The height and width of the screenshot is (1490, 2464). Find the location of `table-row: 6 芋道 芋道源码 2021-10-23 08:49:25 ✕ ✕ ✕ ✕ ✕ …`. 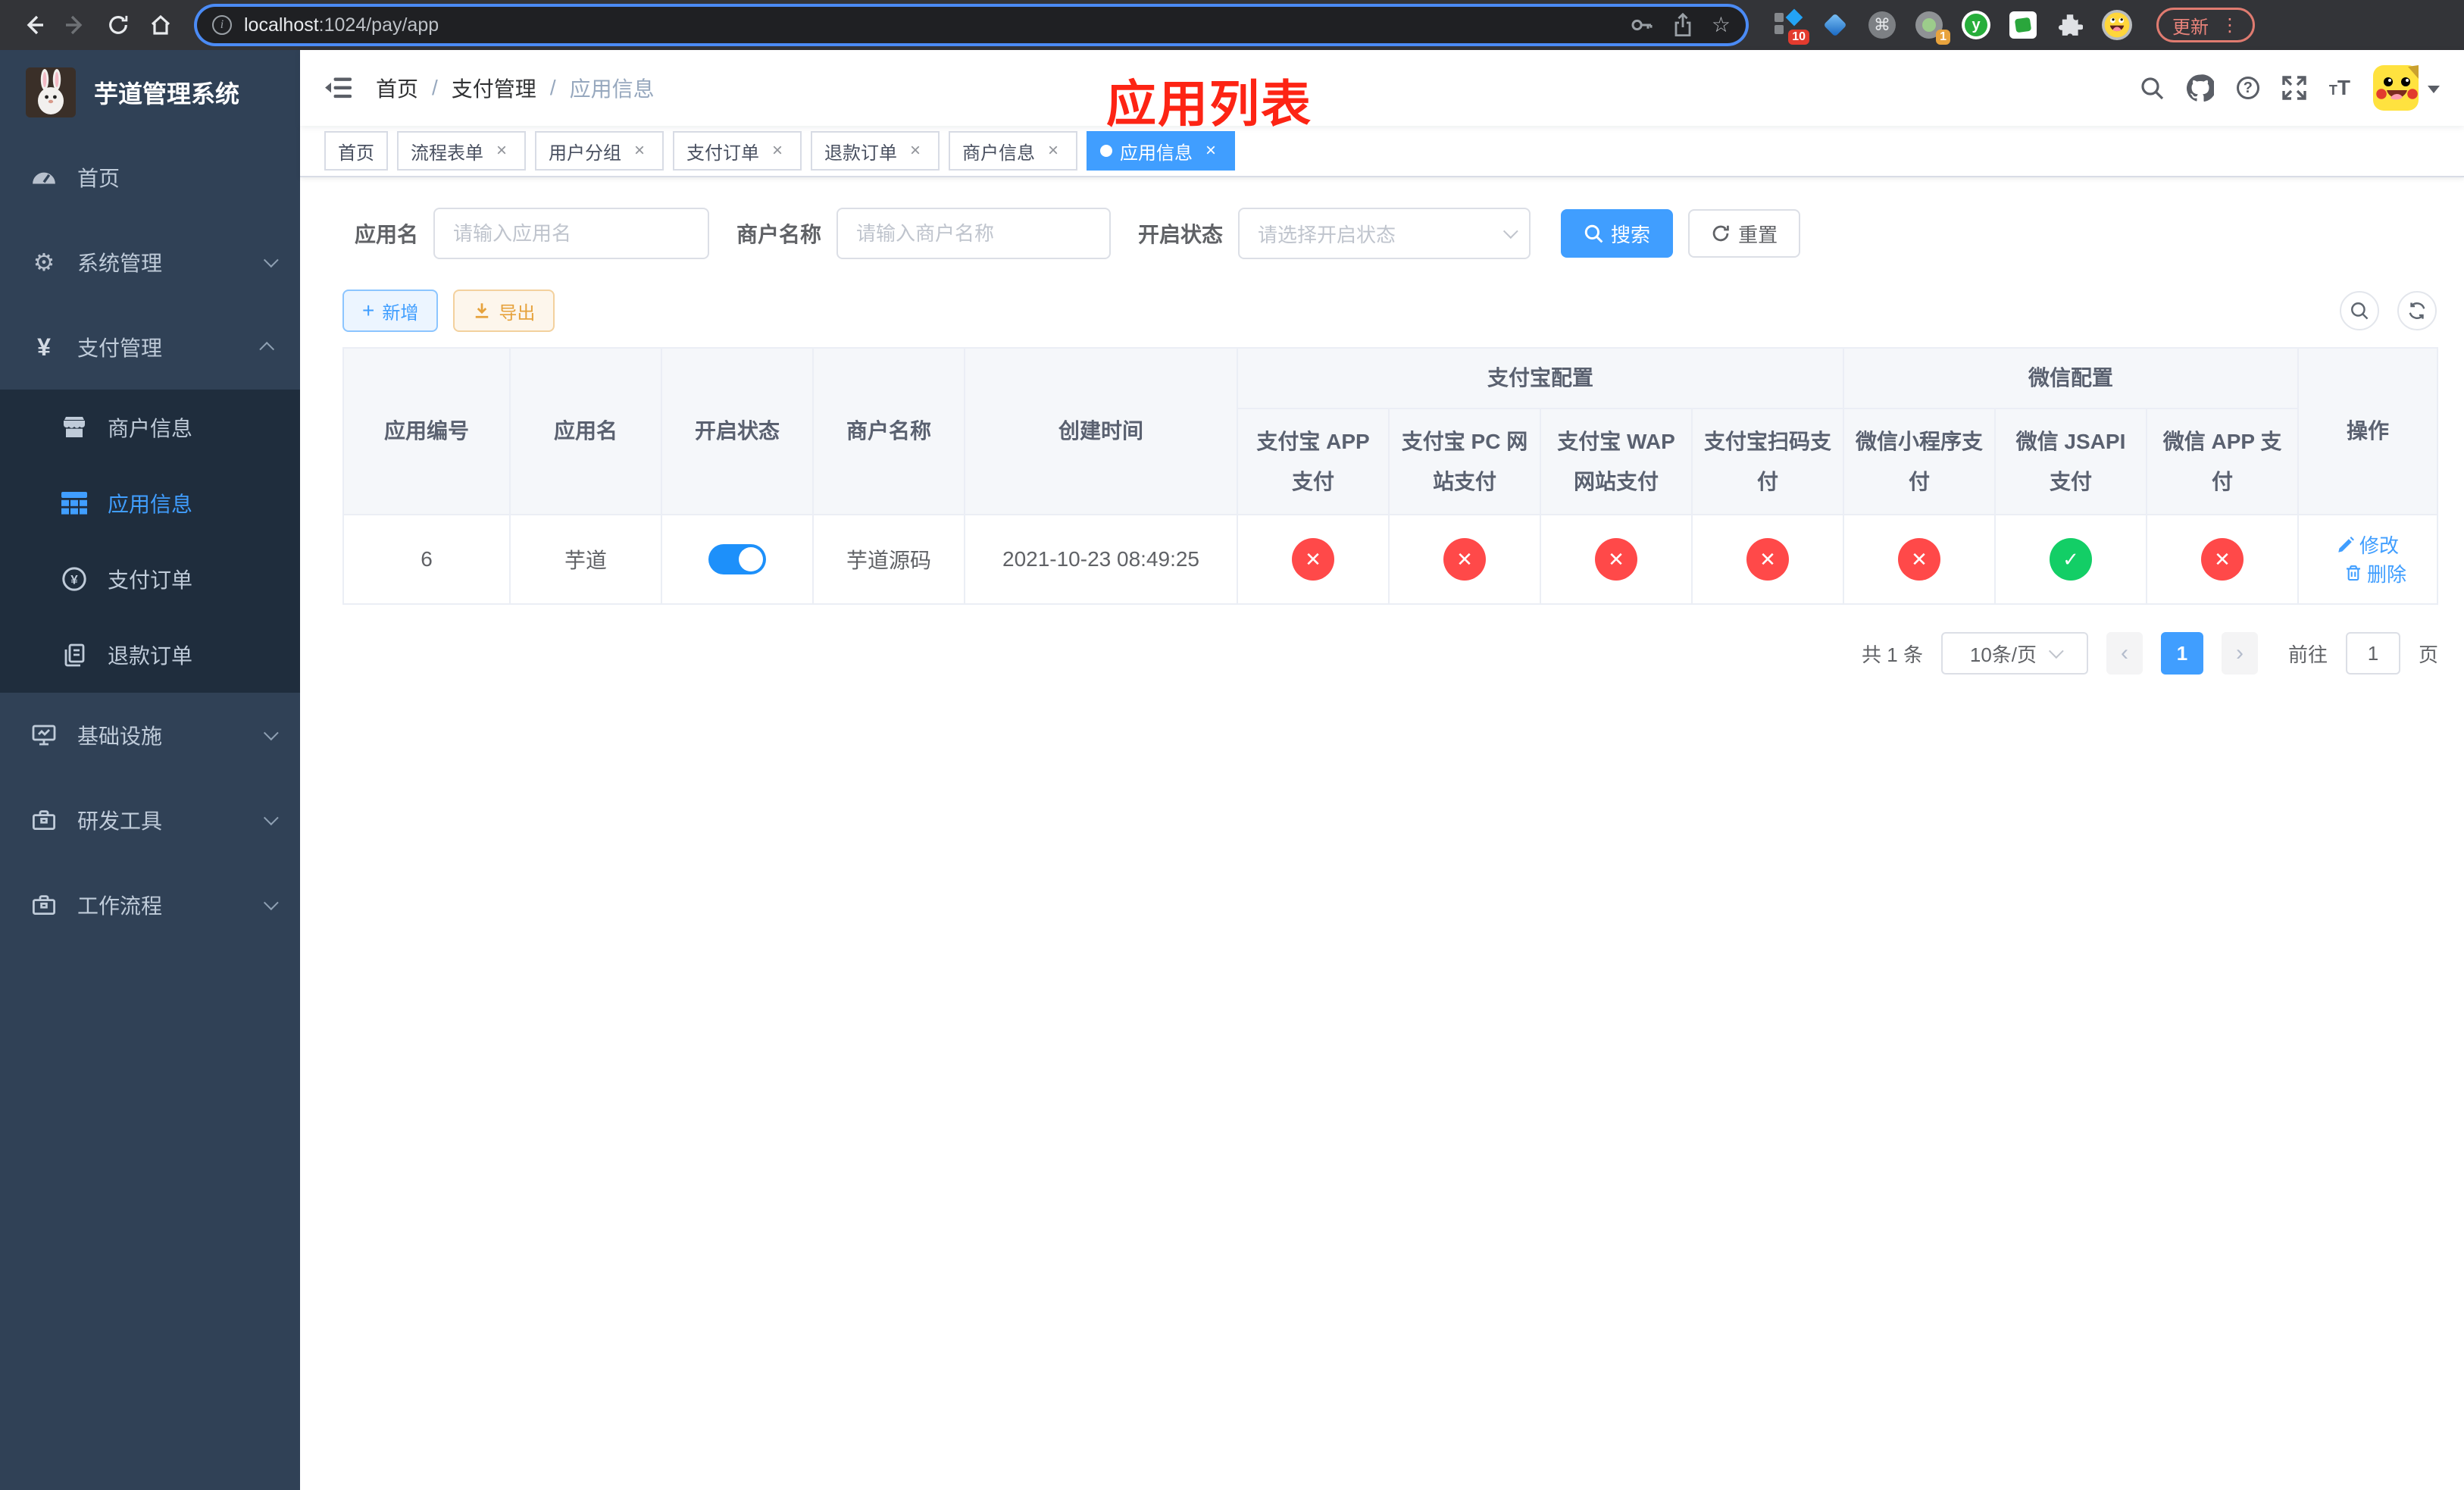

table-row: 6 芋道 芋道源码 2021-10-23 08:49:25 ✕ ✕ ✕ ✕ ✕ … is located at coordinates (1390, 560).